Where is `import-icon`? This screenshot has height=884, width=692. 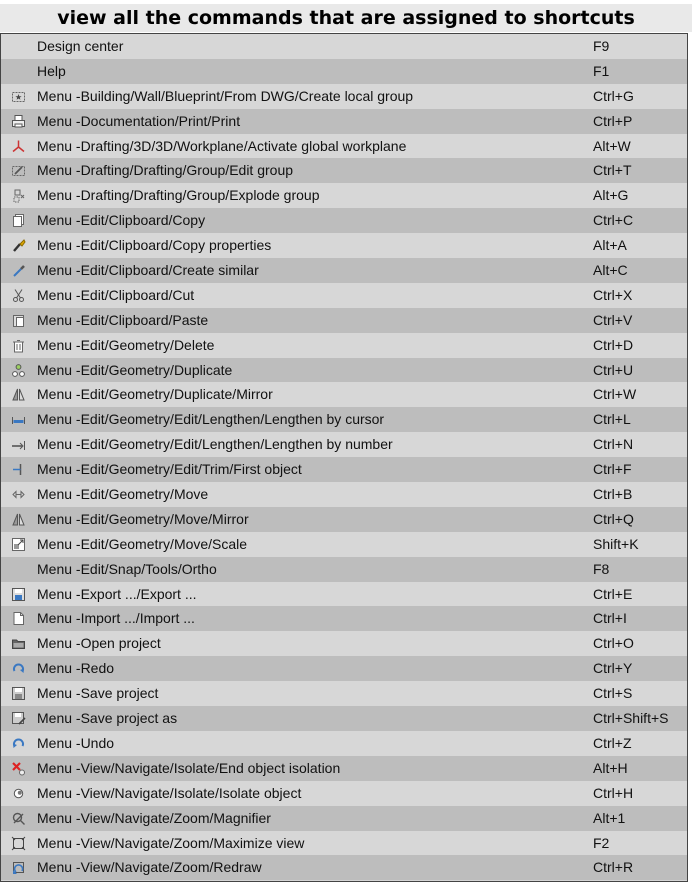
import-icon is located at coordinates (18, 618).